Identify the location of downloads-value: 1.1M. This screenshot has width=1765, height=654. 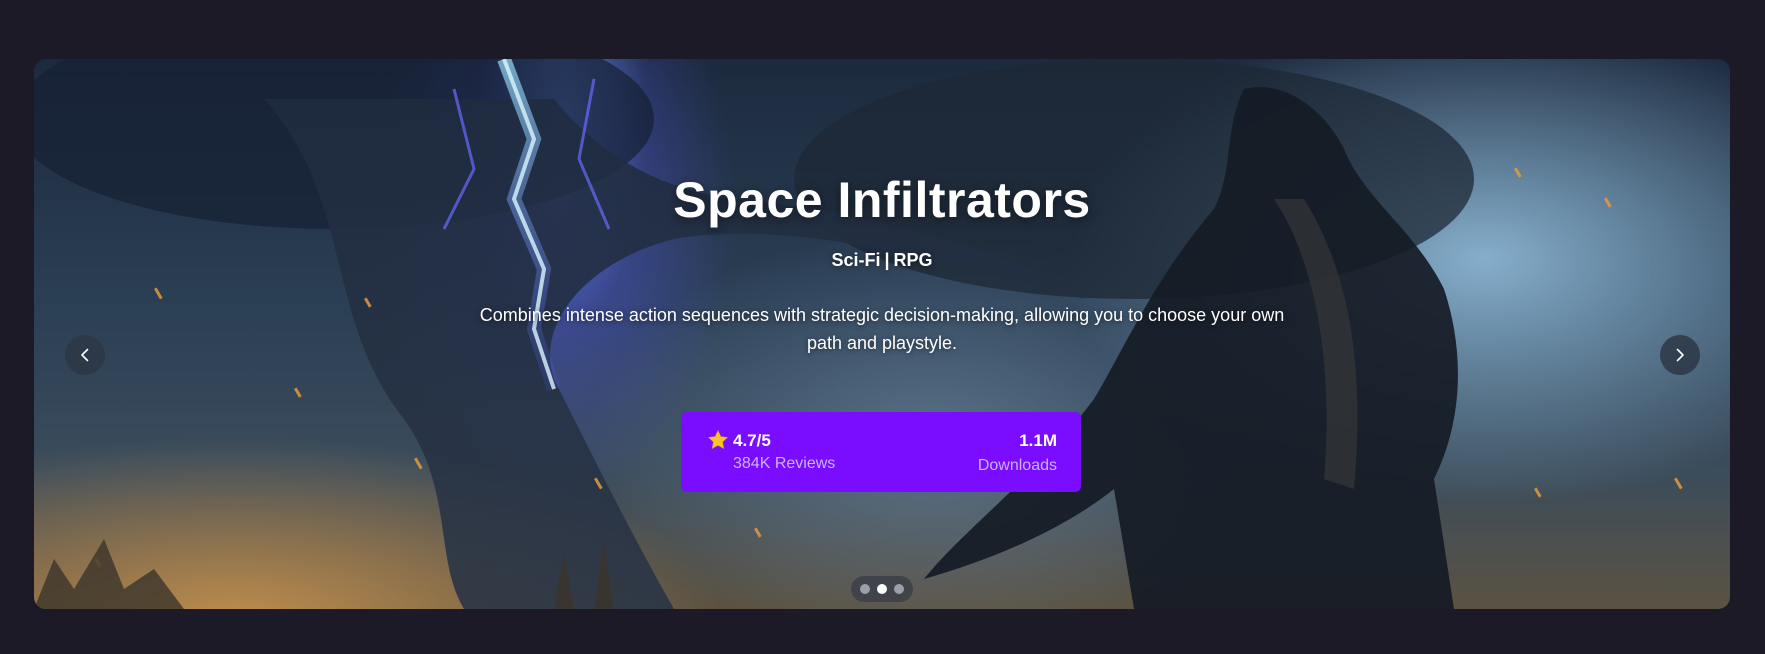
(1038, 440).